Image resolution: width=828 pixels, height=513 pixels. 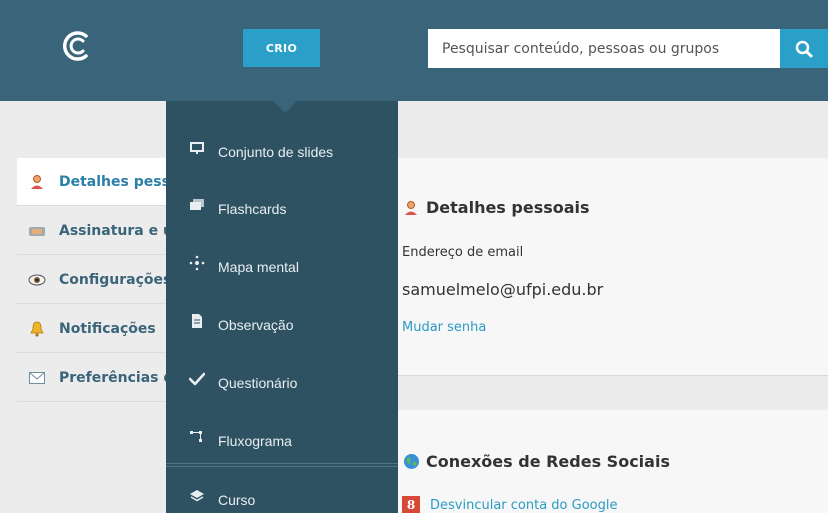 What do you see at coordinates (258, 383) in the screenshot?
I see `menu-item-label: Questionário` at bounding box center [258, 383].